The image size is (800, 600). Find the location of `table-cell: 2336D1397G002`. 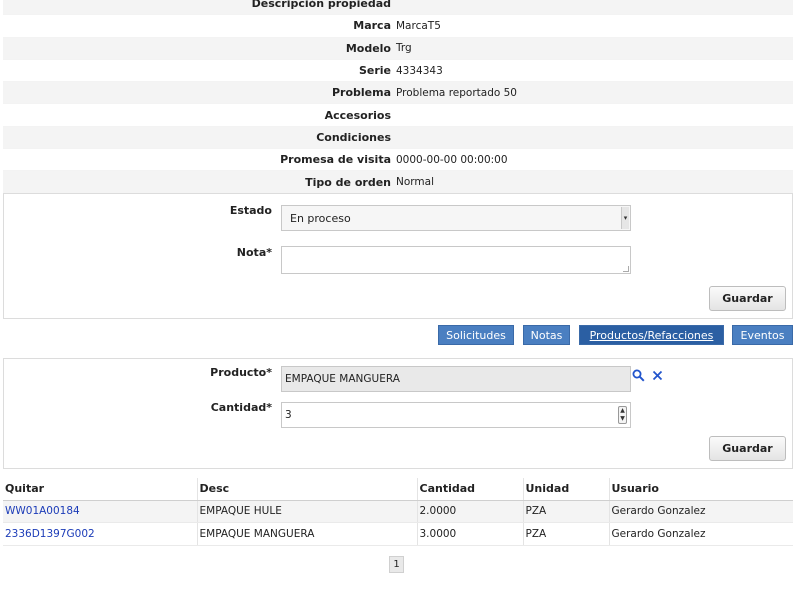

table-cell: 2336D1397G002 is located at coordinates (100, 534).